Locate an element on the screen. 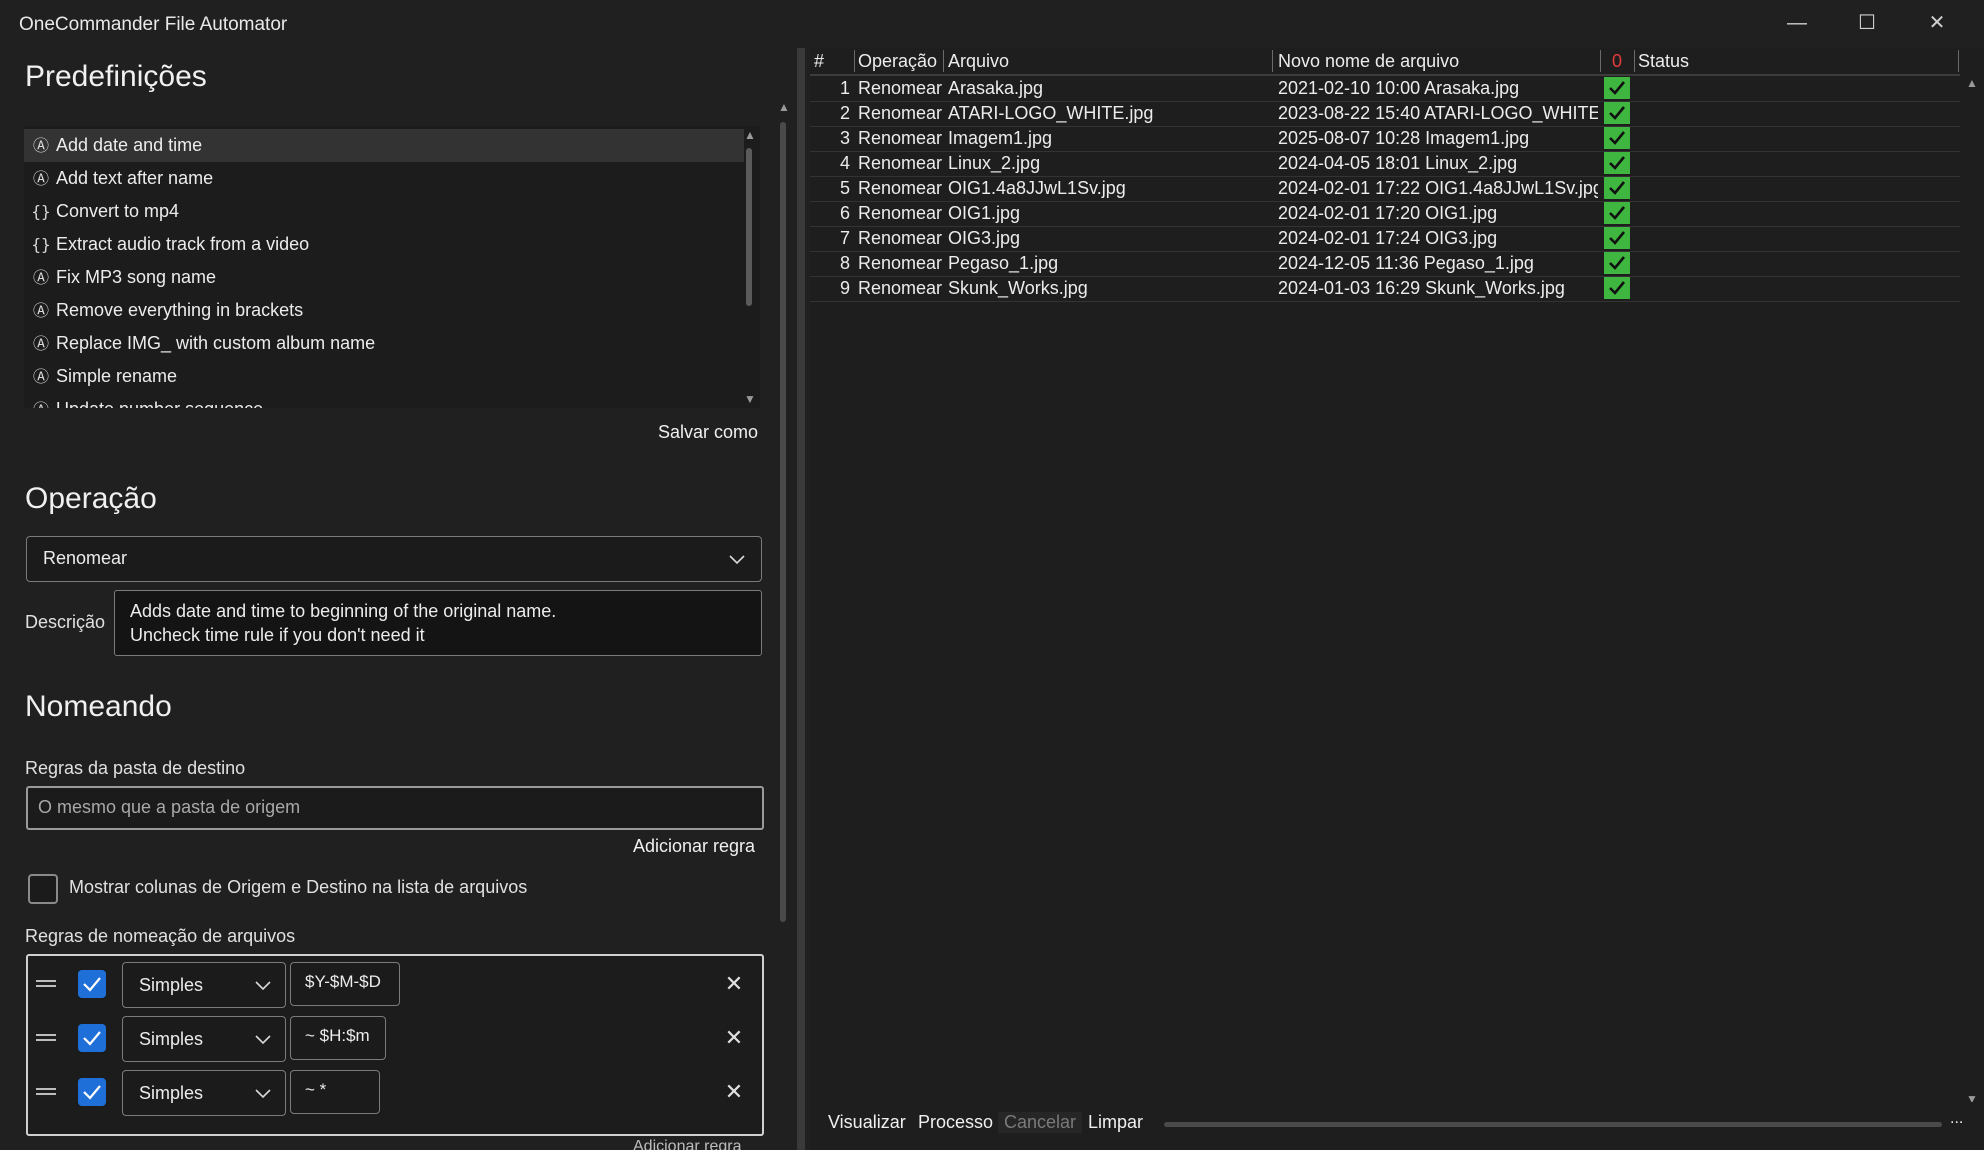 The height and width of the screenshot is (1150, 1984). col-header-new-name: Novo nome de arquivo is located at coordinates (1368, 61).